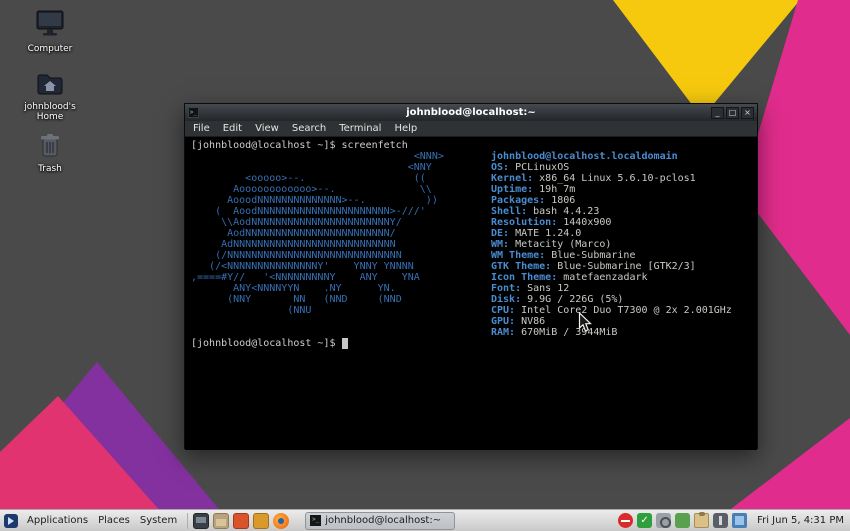 The width and height of the screenshot is (850, 531). Describe the element at coordinates (374, 145) in the screenshot. I see `command-text: screenfetch` at that location.